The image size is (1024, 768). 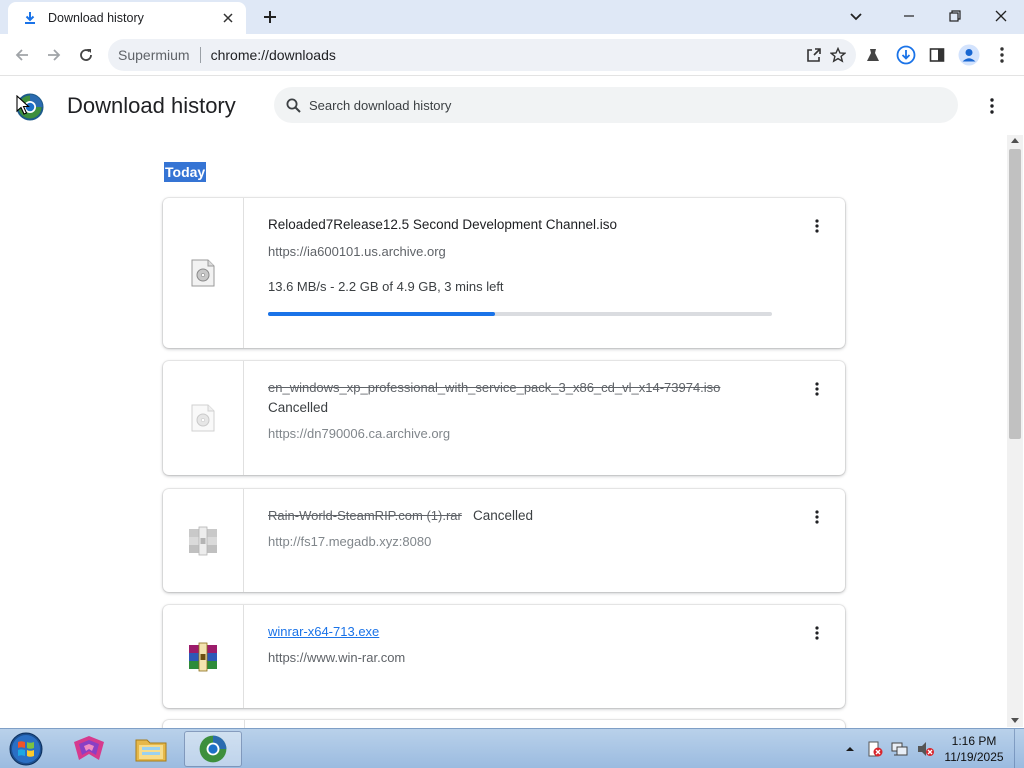 What do you see at coordinates (213, 749) in the screenshot?
I see `supermium-taskbar-icon` at bounding box center [213, 749].